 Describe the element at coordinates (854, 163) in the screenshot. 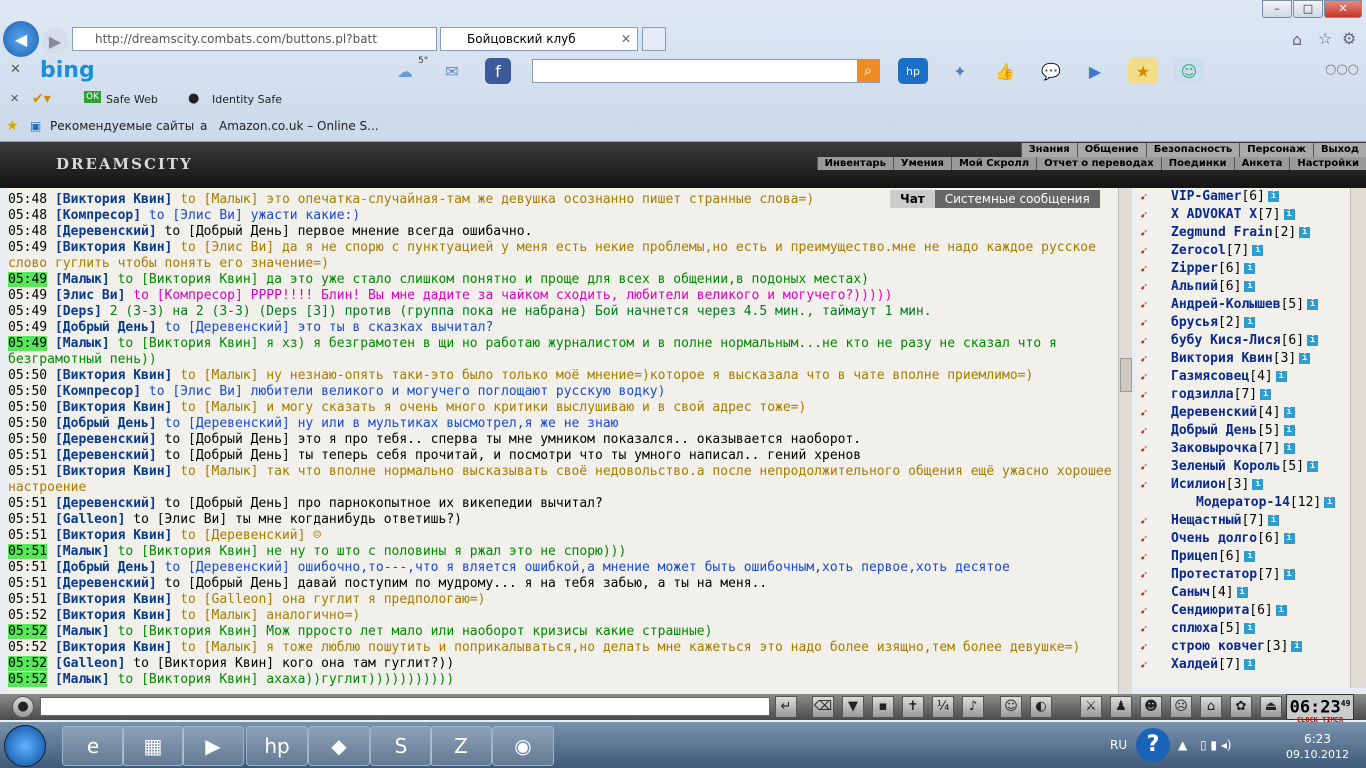

I see `submenu-item-0: Инвентарь` at that location.